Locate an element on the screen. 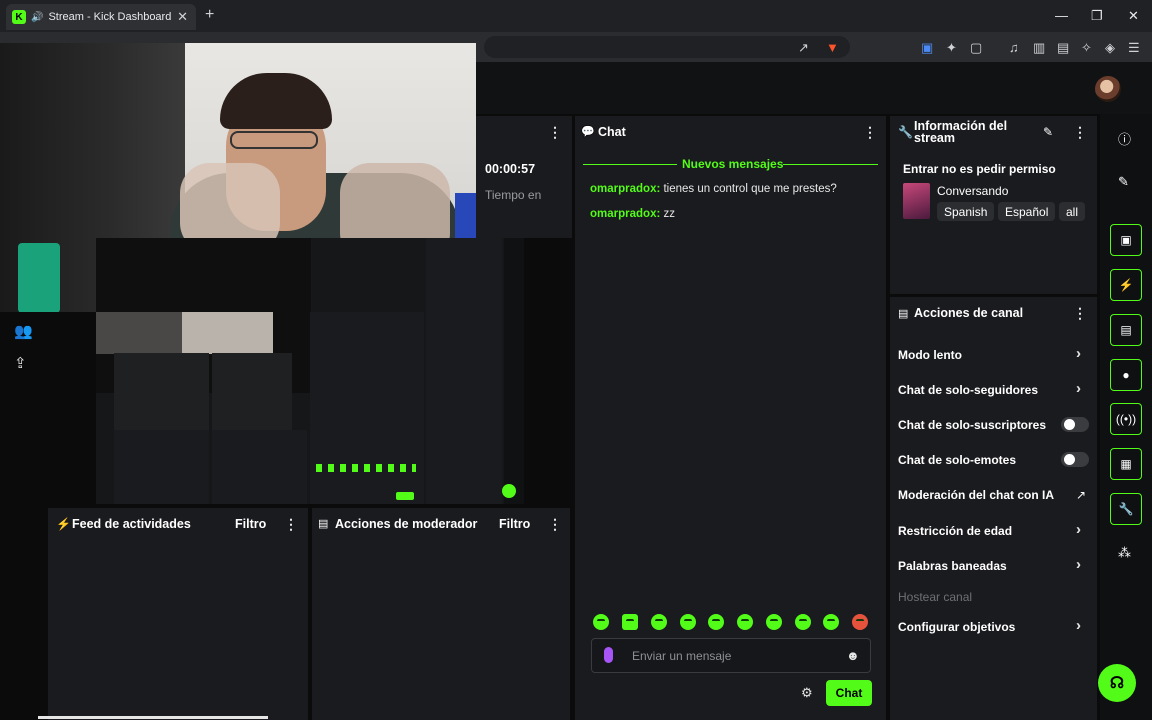 The height and width of the screenshot is (720, 1152). lightning-icon: ⚡ is located at coordinates (63, 524).